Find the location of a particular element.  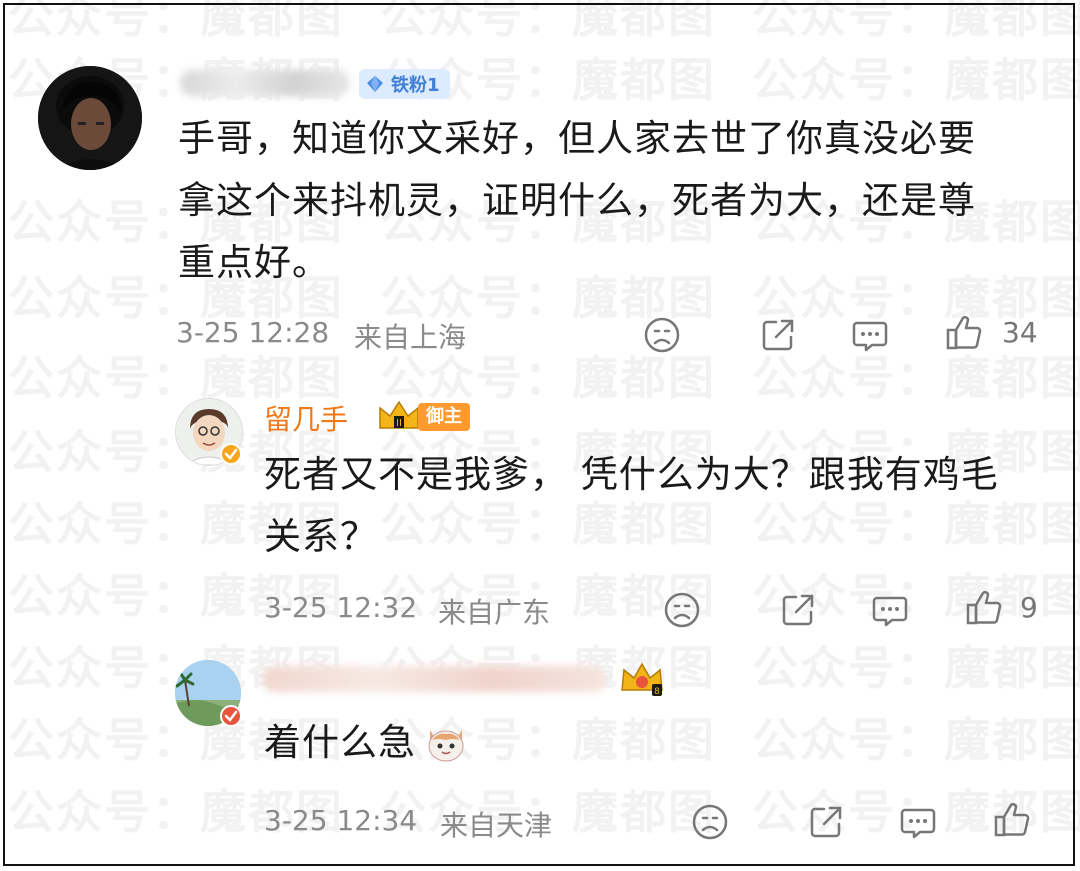

avatar-photo-icon is located at coordinates (90, 118).